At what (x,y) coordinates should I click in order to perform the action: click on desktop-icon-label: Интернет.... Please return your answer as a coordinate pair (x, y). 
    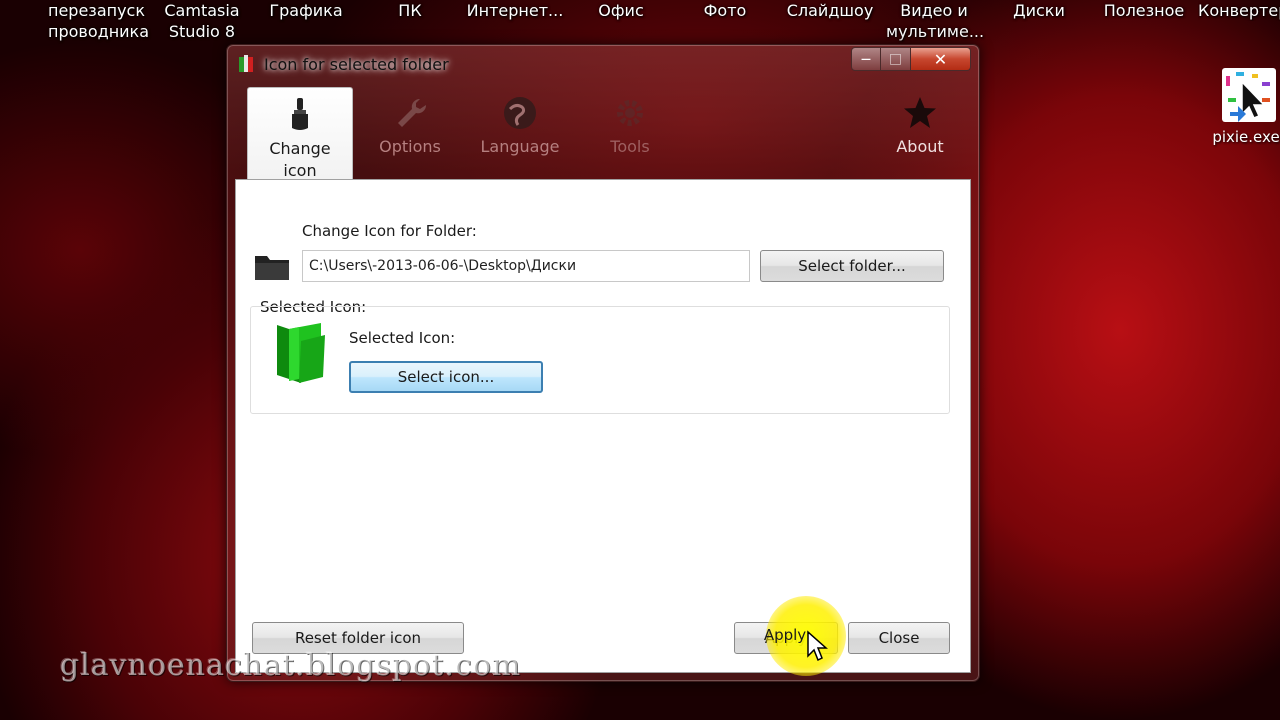
    Looking at the image, I should click on (515, 10).